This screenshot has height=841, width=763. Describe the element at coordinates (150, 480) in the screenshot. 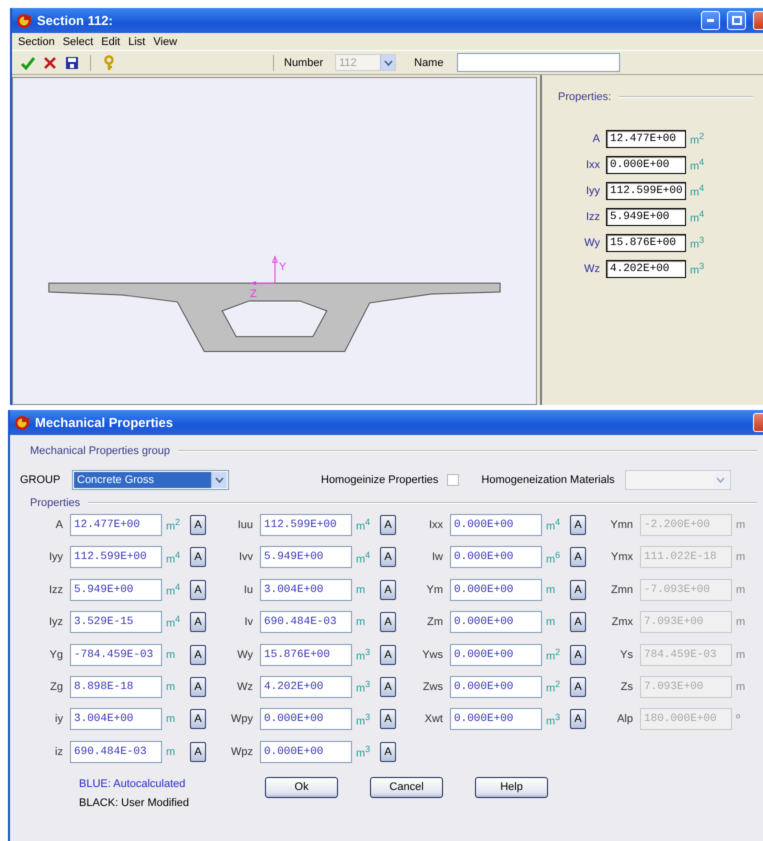

I see `group-dropdown: Concrete Gross` at that location.